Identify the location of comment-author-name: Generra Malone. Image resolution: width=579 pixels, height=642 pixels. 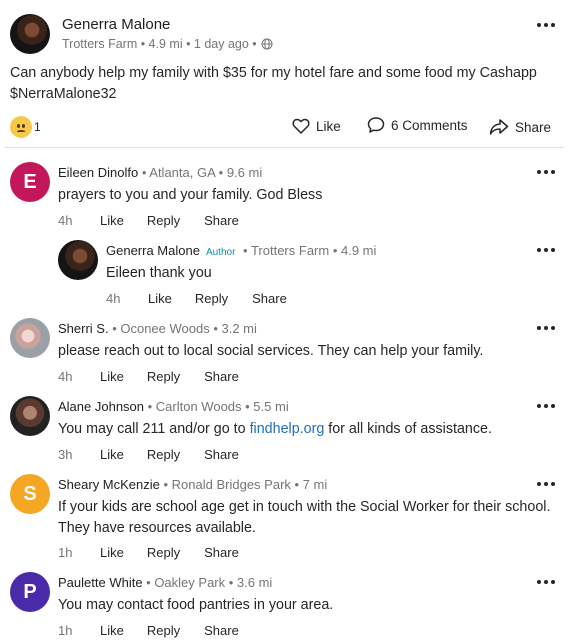
(153, 250).